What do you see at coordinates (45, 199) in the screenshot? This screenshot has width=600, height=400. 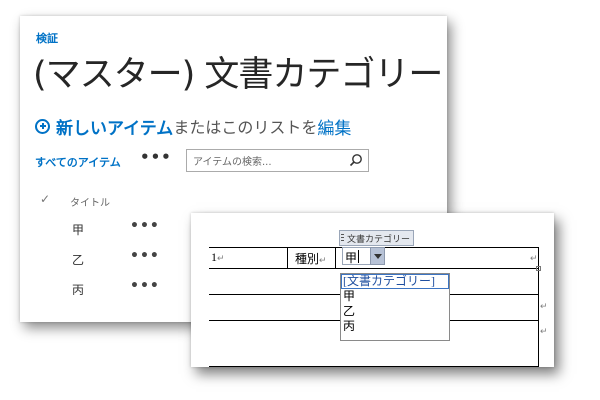 I see `select-all-check-icon: ✓` at bounding box center [45, 199].